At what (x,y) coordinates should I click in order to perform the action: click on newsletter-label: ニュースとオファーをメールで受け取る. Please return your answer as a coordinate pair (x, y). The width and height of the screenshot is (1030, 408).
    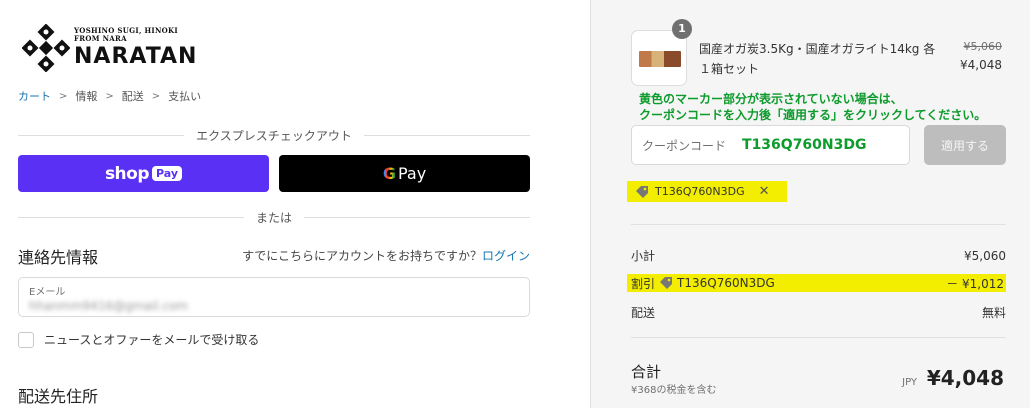
    Looking at the image, I should click on (152, 340).